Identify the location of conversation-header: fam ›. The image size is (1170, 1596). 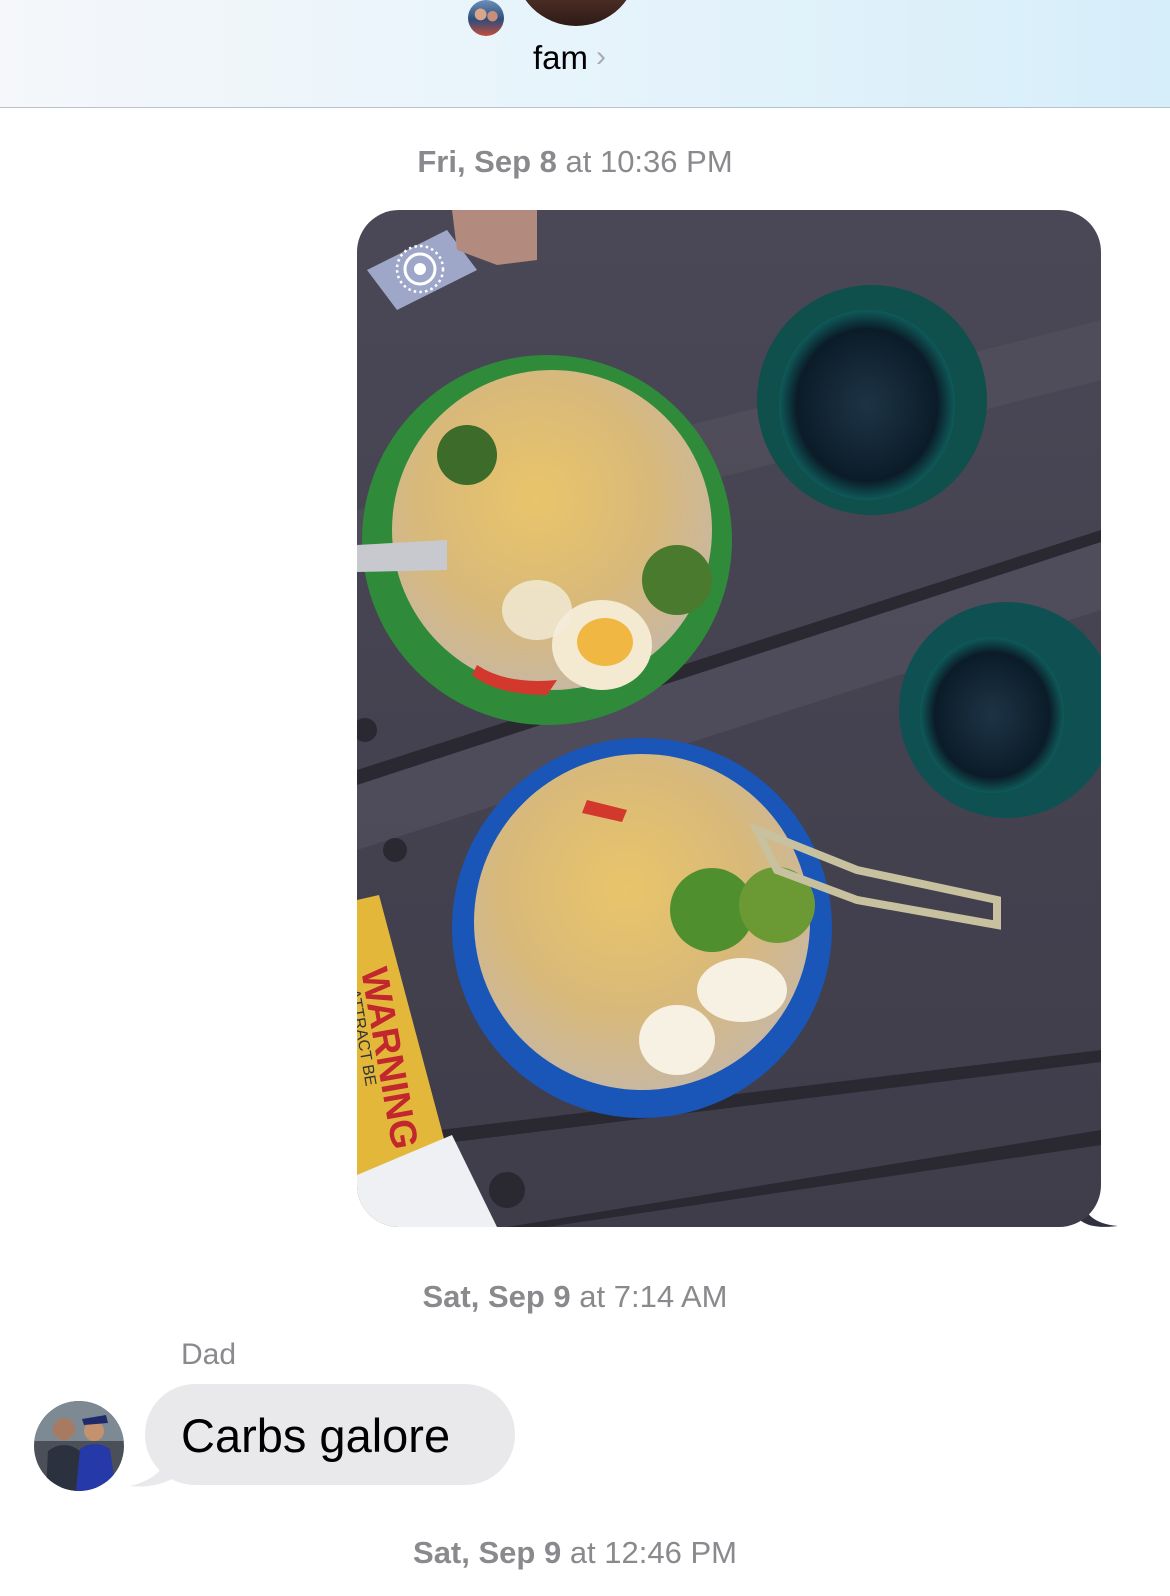
(585, 54).